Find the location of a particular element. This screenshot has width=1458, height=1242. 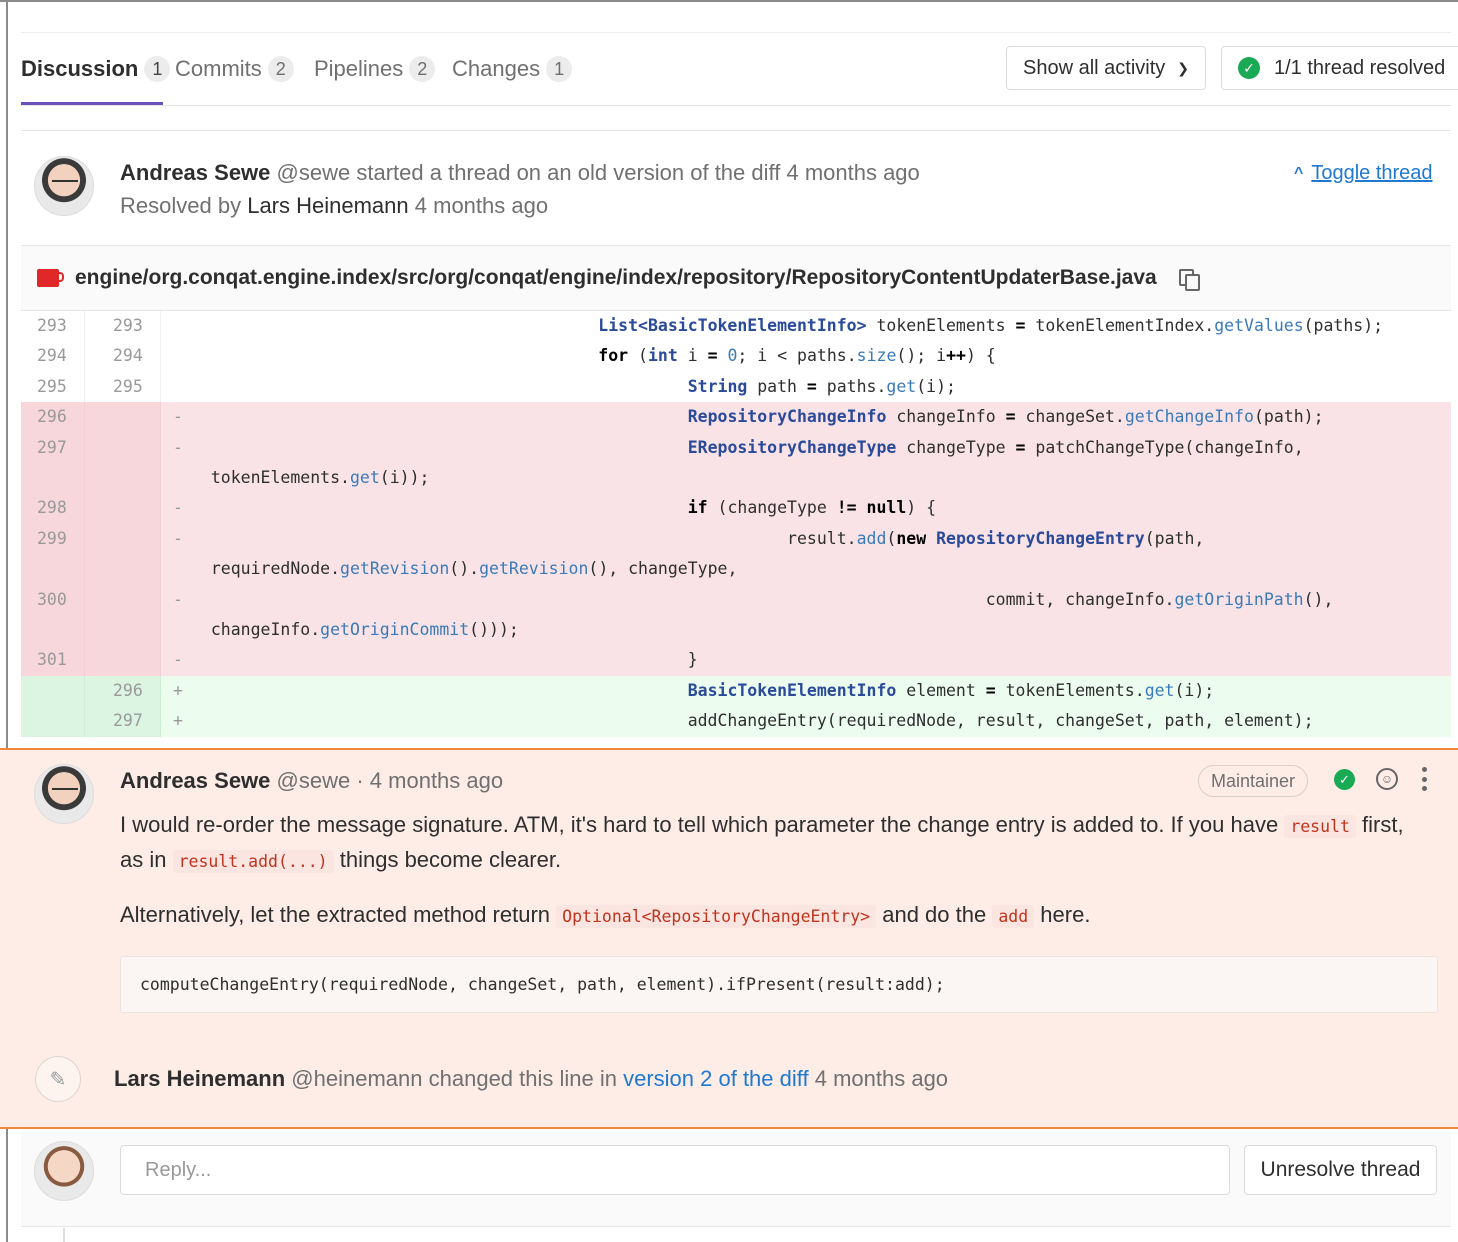

tab-label: Changes is located at coordinates (496, 68).